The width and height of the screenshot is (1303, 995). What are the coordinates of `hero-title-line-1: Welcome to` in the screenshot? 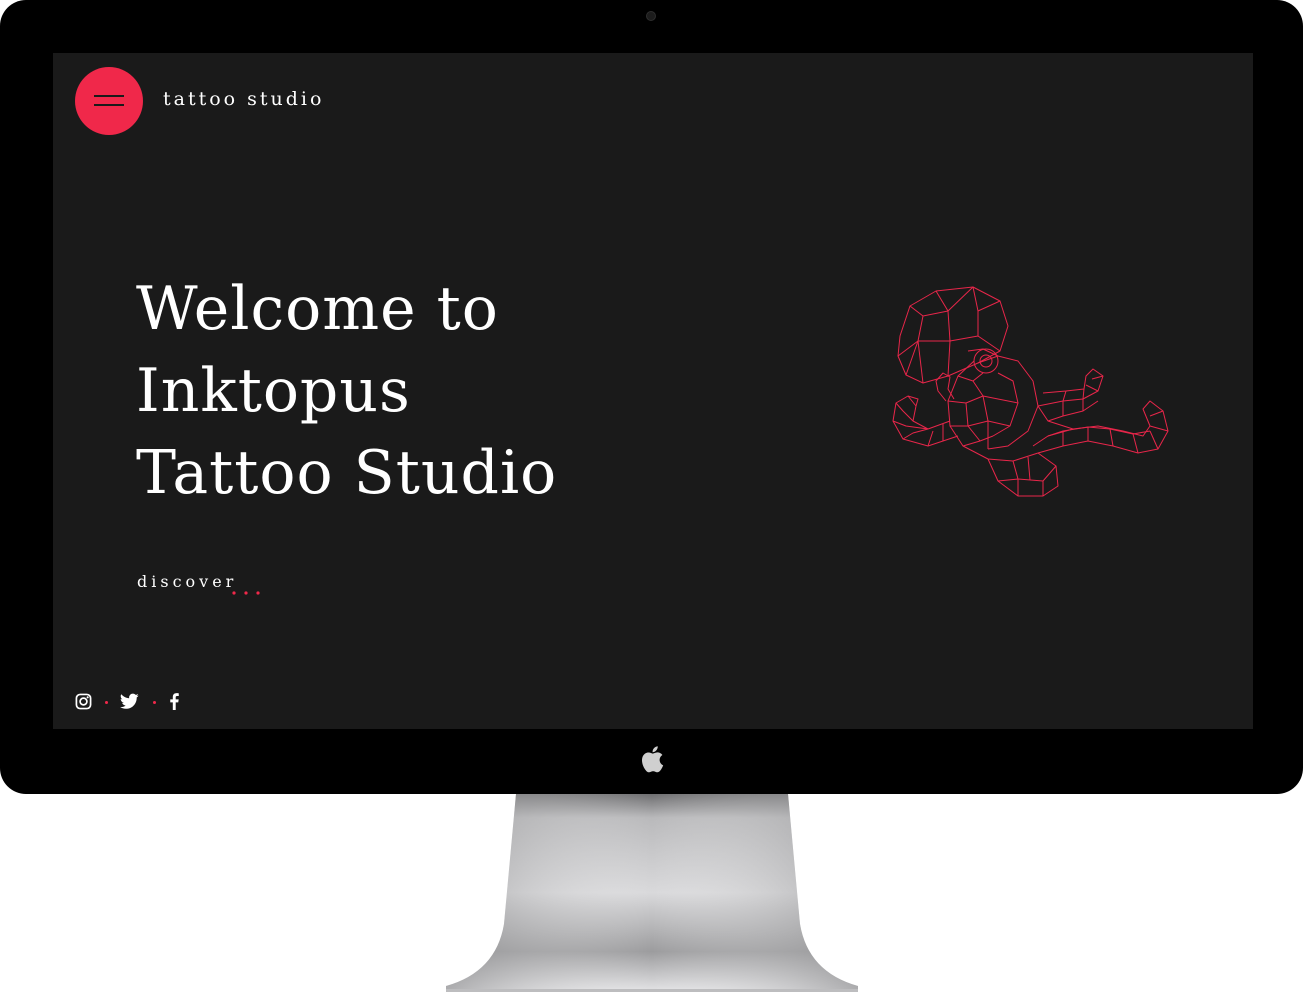 It's located at (317, 309).